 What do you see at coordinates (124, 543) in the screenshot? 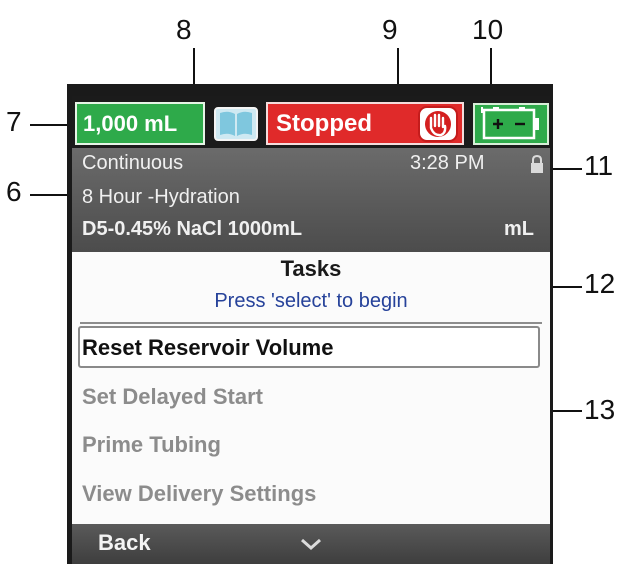
I see `back-softkey: Back` at bounding box center [124, 543].